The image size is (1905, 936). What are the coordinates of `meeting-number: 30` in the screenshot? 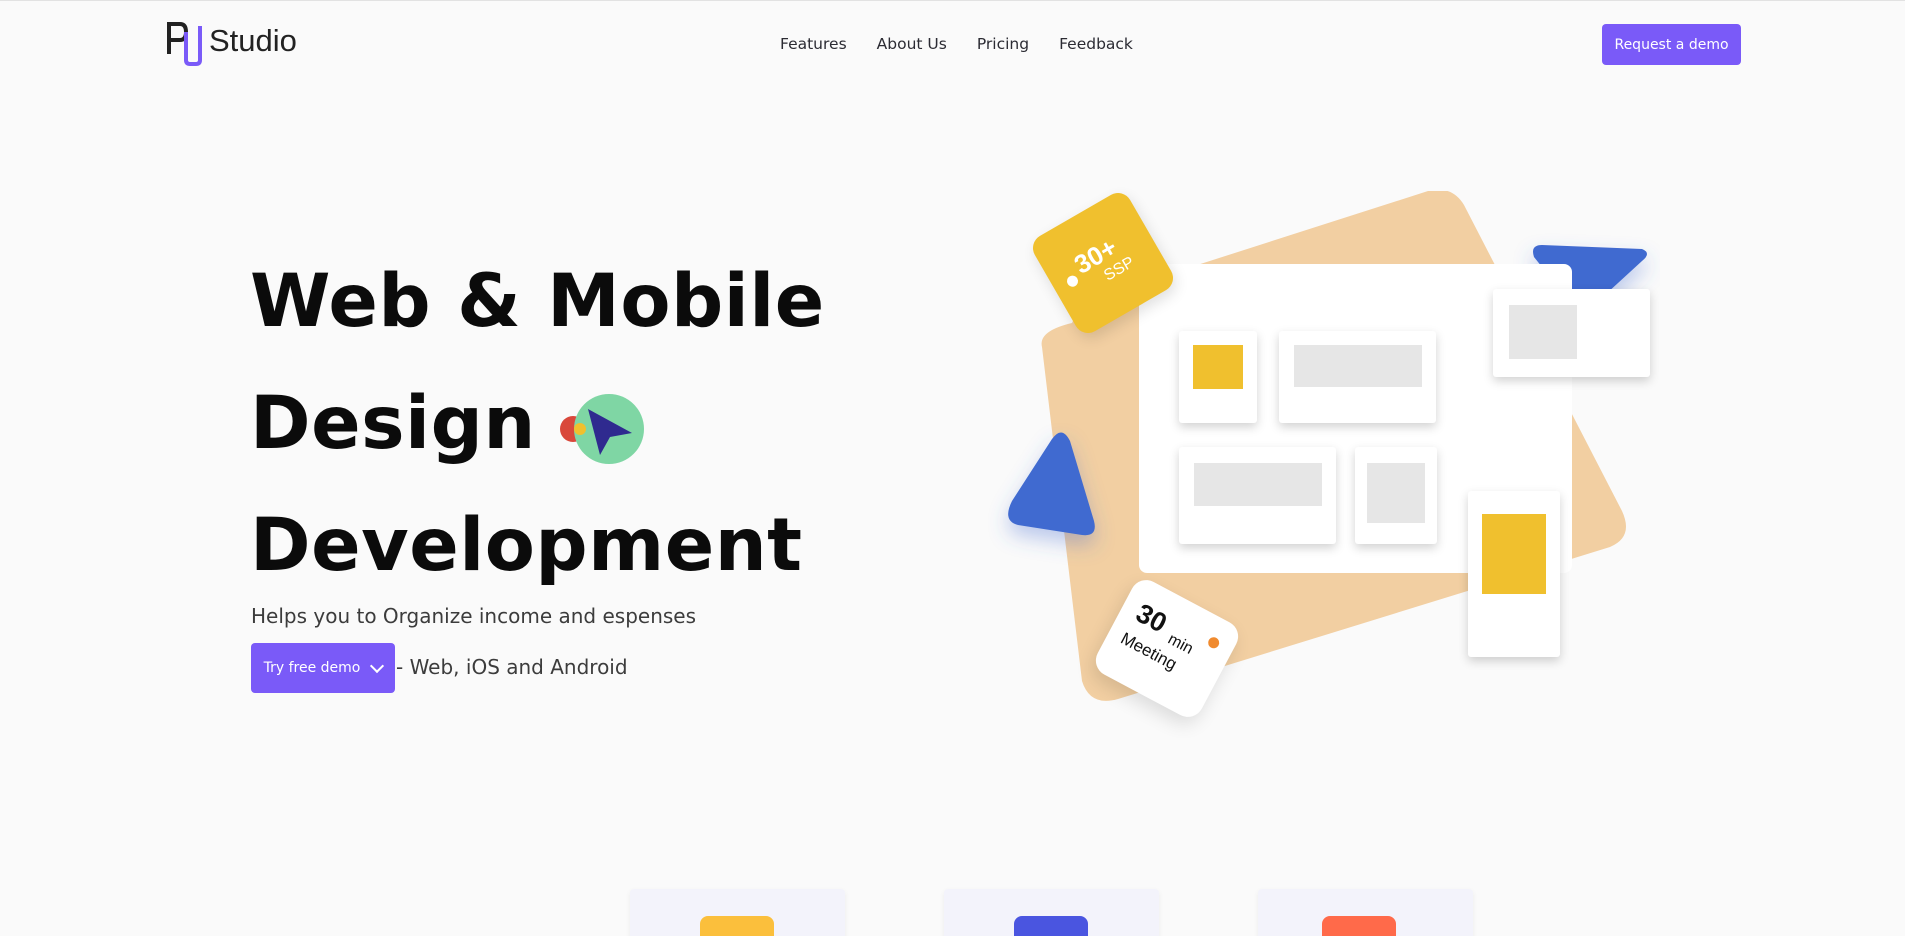 It's located at (1151, 618).